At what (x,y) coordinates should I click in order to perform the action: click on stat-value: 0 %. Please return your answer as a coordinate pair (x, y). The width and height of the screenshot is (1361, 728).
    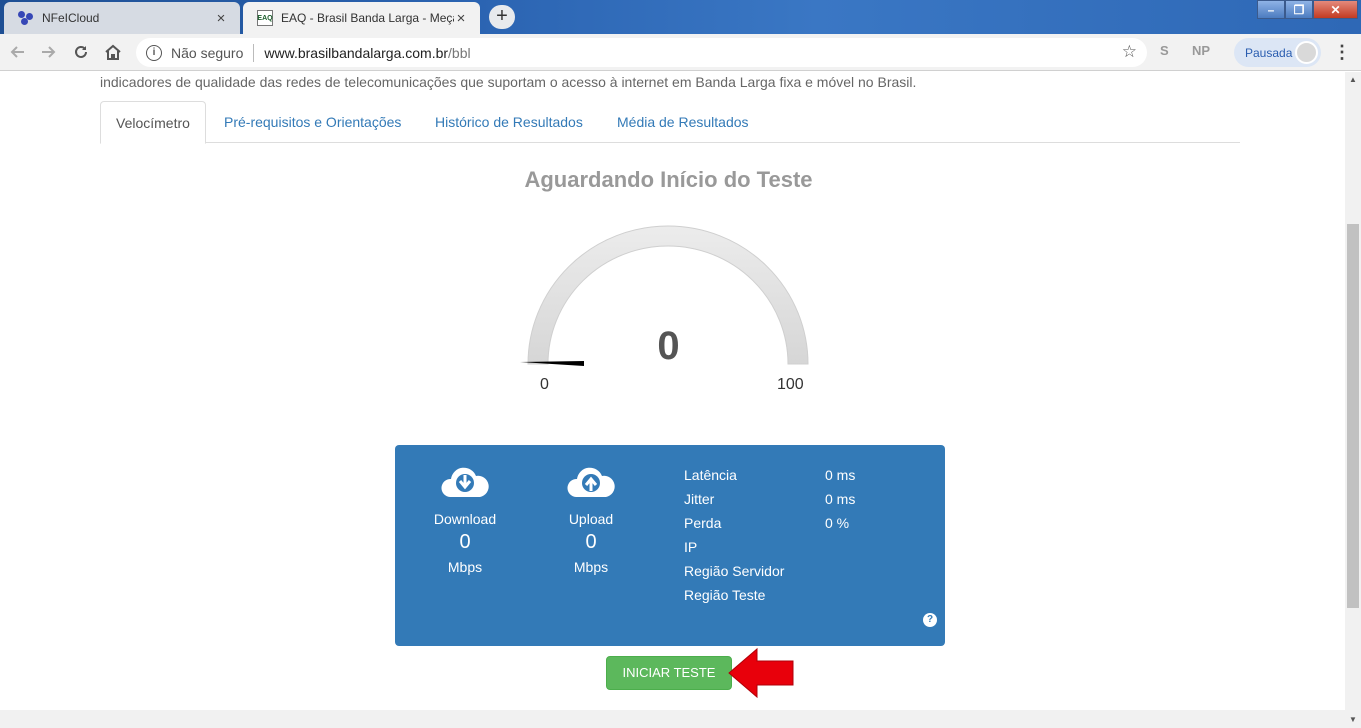
    Looking at the image, I should click on (837, 523).